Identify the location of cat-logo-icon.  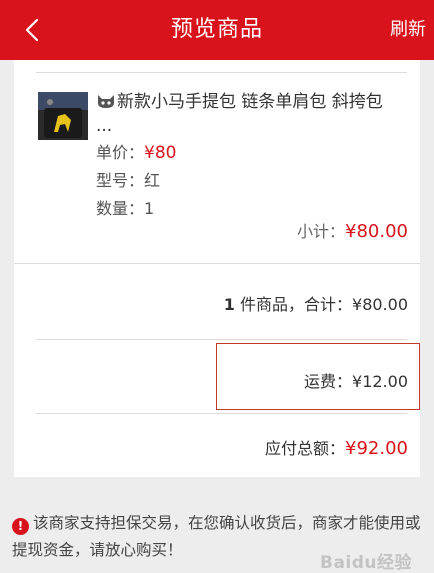
(106, 101).